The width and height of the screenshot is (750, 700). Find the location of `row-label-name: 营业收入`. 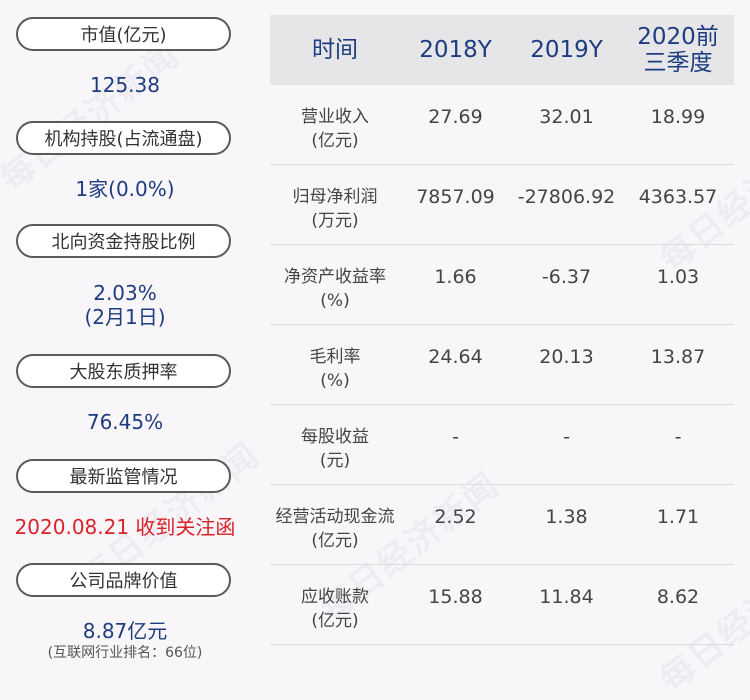

row-label-name: 营业收入 is located at coordinates (335, 117).